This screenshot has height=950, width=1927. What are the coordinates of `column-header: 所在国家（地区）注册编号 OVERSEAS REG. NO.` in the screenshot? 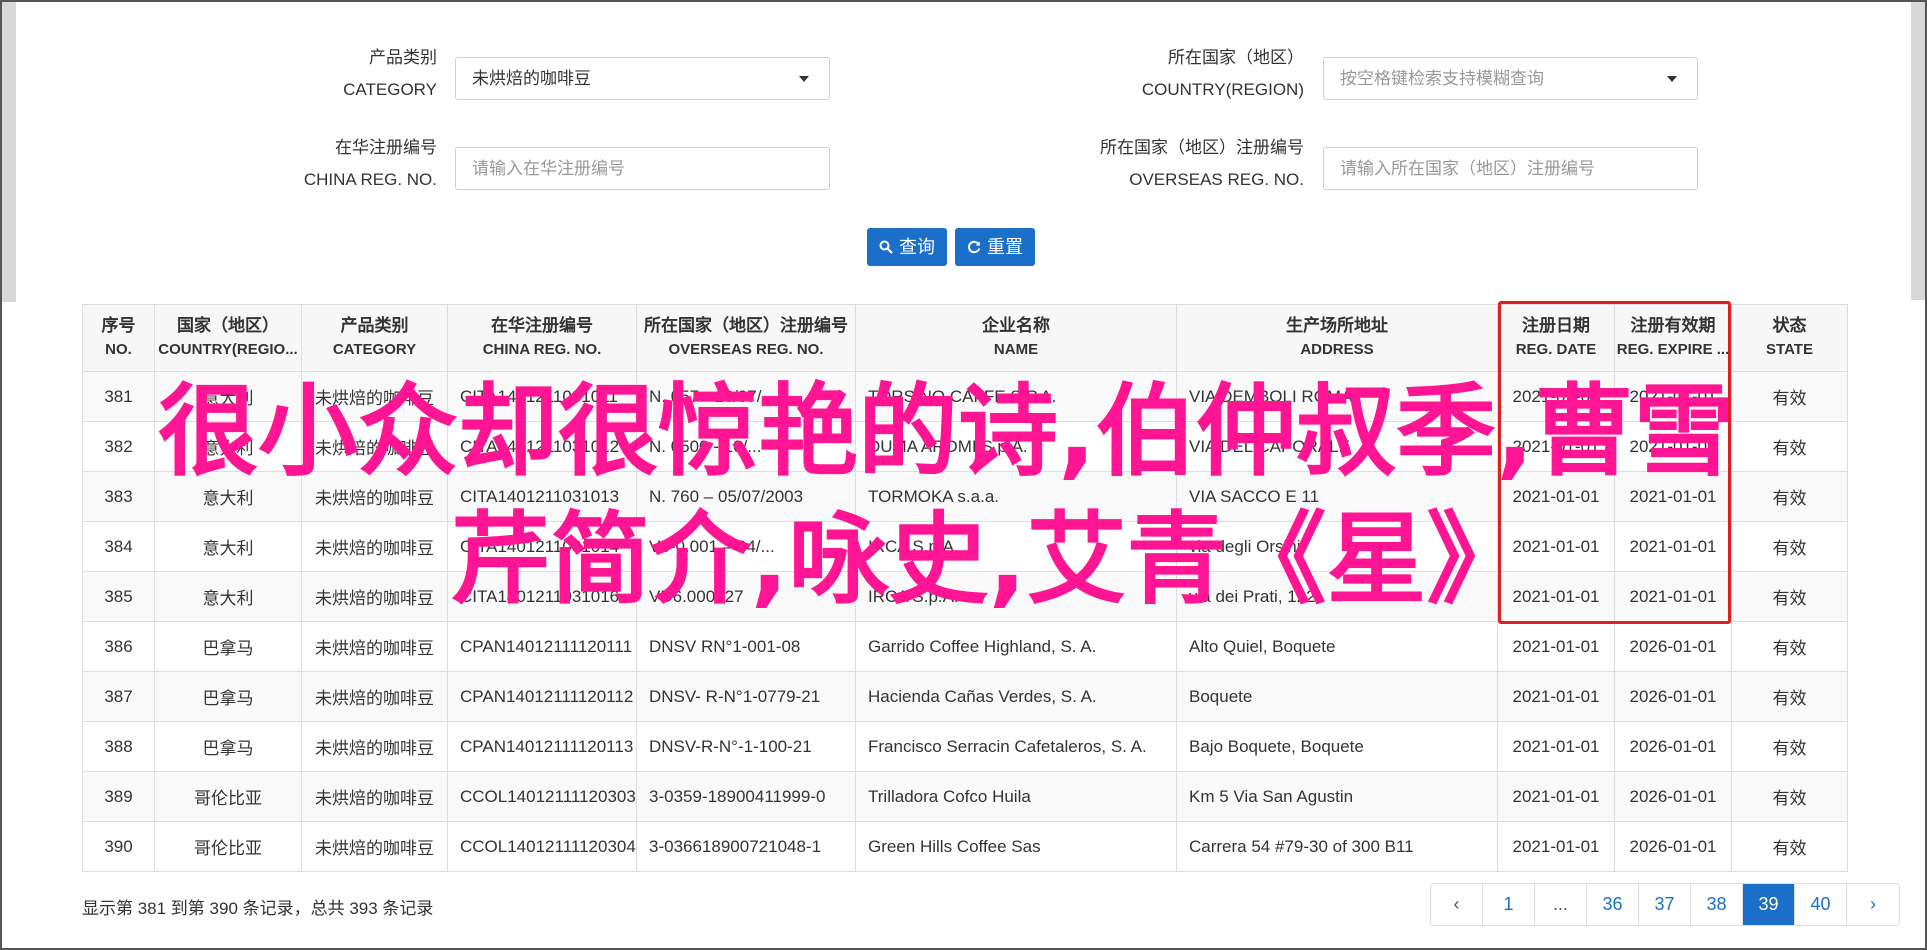 It's located at (746, 338).